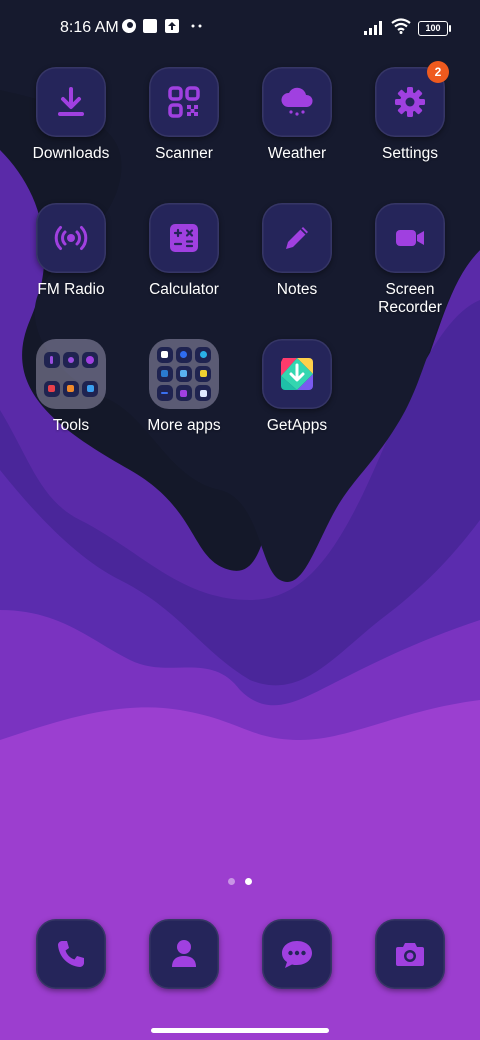  Describe the element at coordinates (184, 425) in the screenshot. I see `folder-label: More apps` at that location.